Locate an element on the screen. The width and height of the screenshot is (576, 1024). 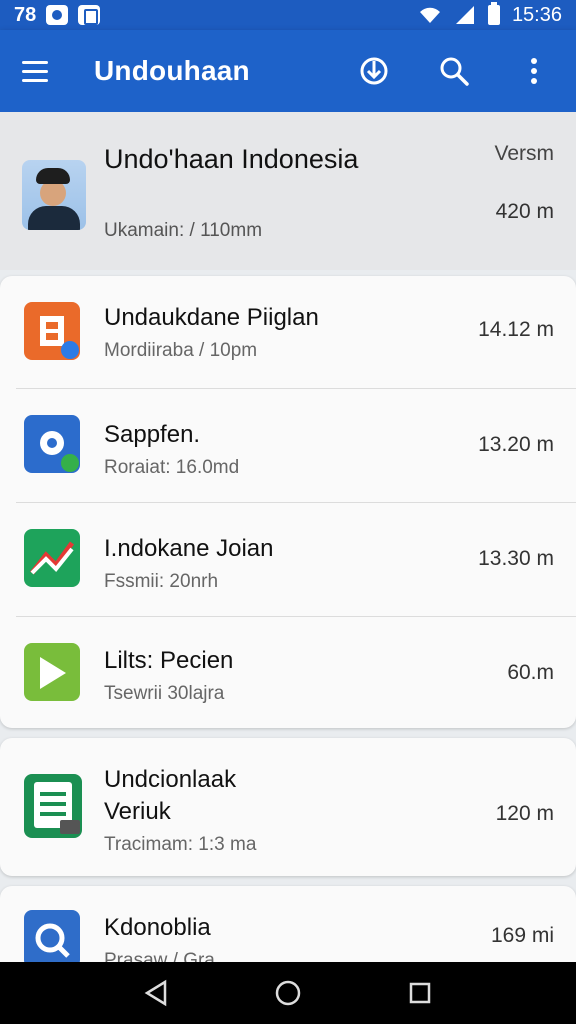
app-size: 13.30 m is located at coordinates (516, 558).